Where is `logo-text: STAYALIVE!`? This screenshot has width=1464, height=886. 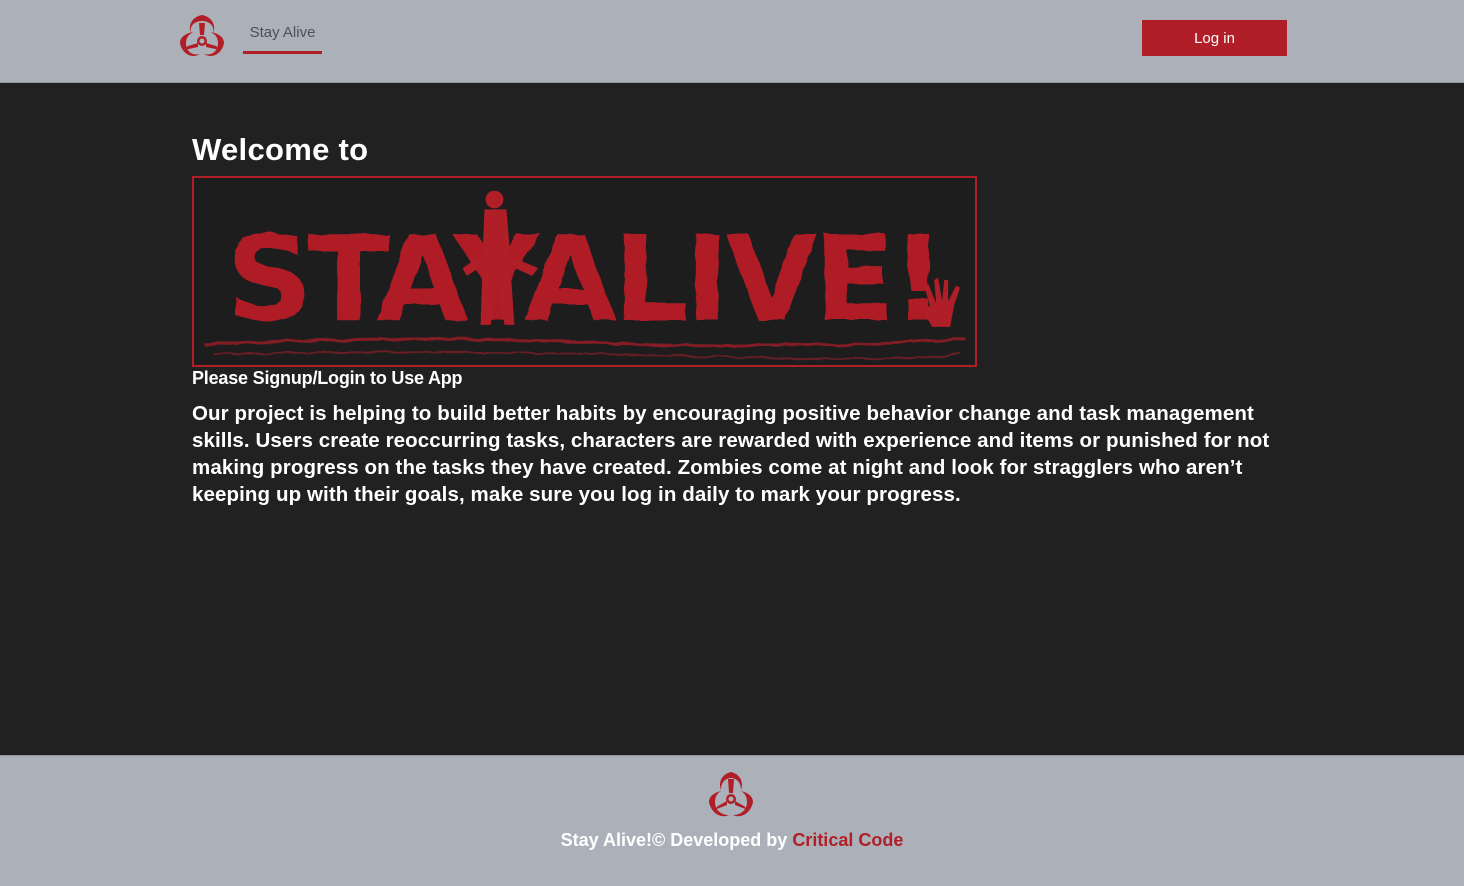
logo-text: STAYALIVE! is located at coordinates (584, 279).